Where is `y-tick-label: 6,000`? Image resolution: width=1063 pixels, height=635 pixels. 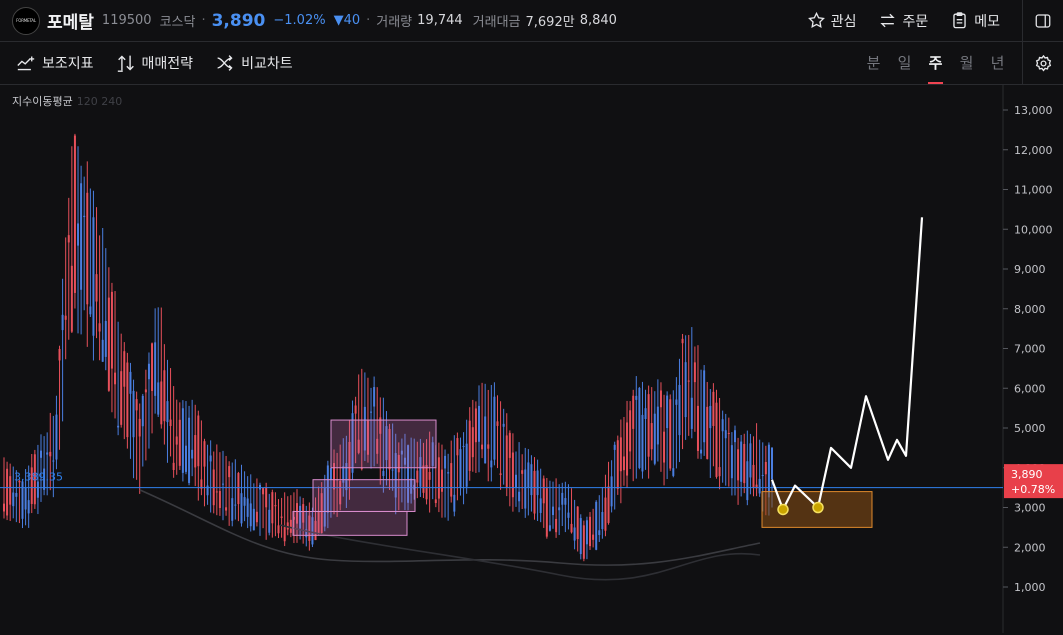 y-tick-label: 6,000 is located at coordinates (1030, 388).